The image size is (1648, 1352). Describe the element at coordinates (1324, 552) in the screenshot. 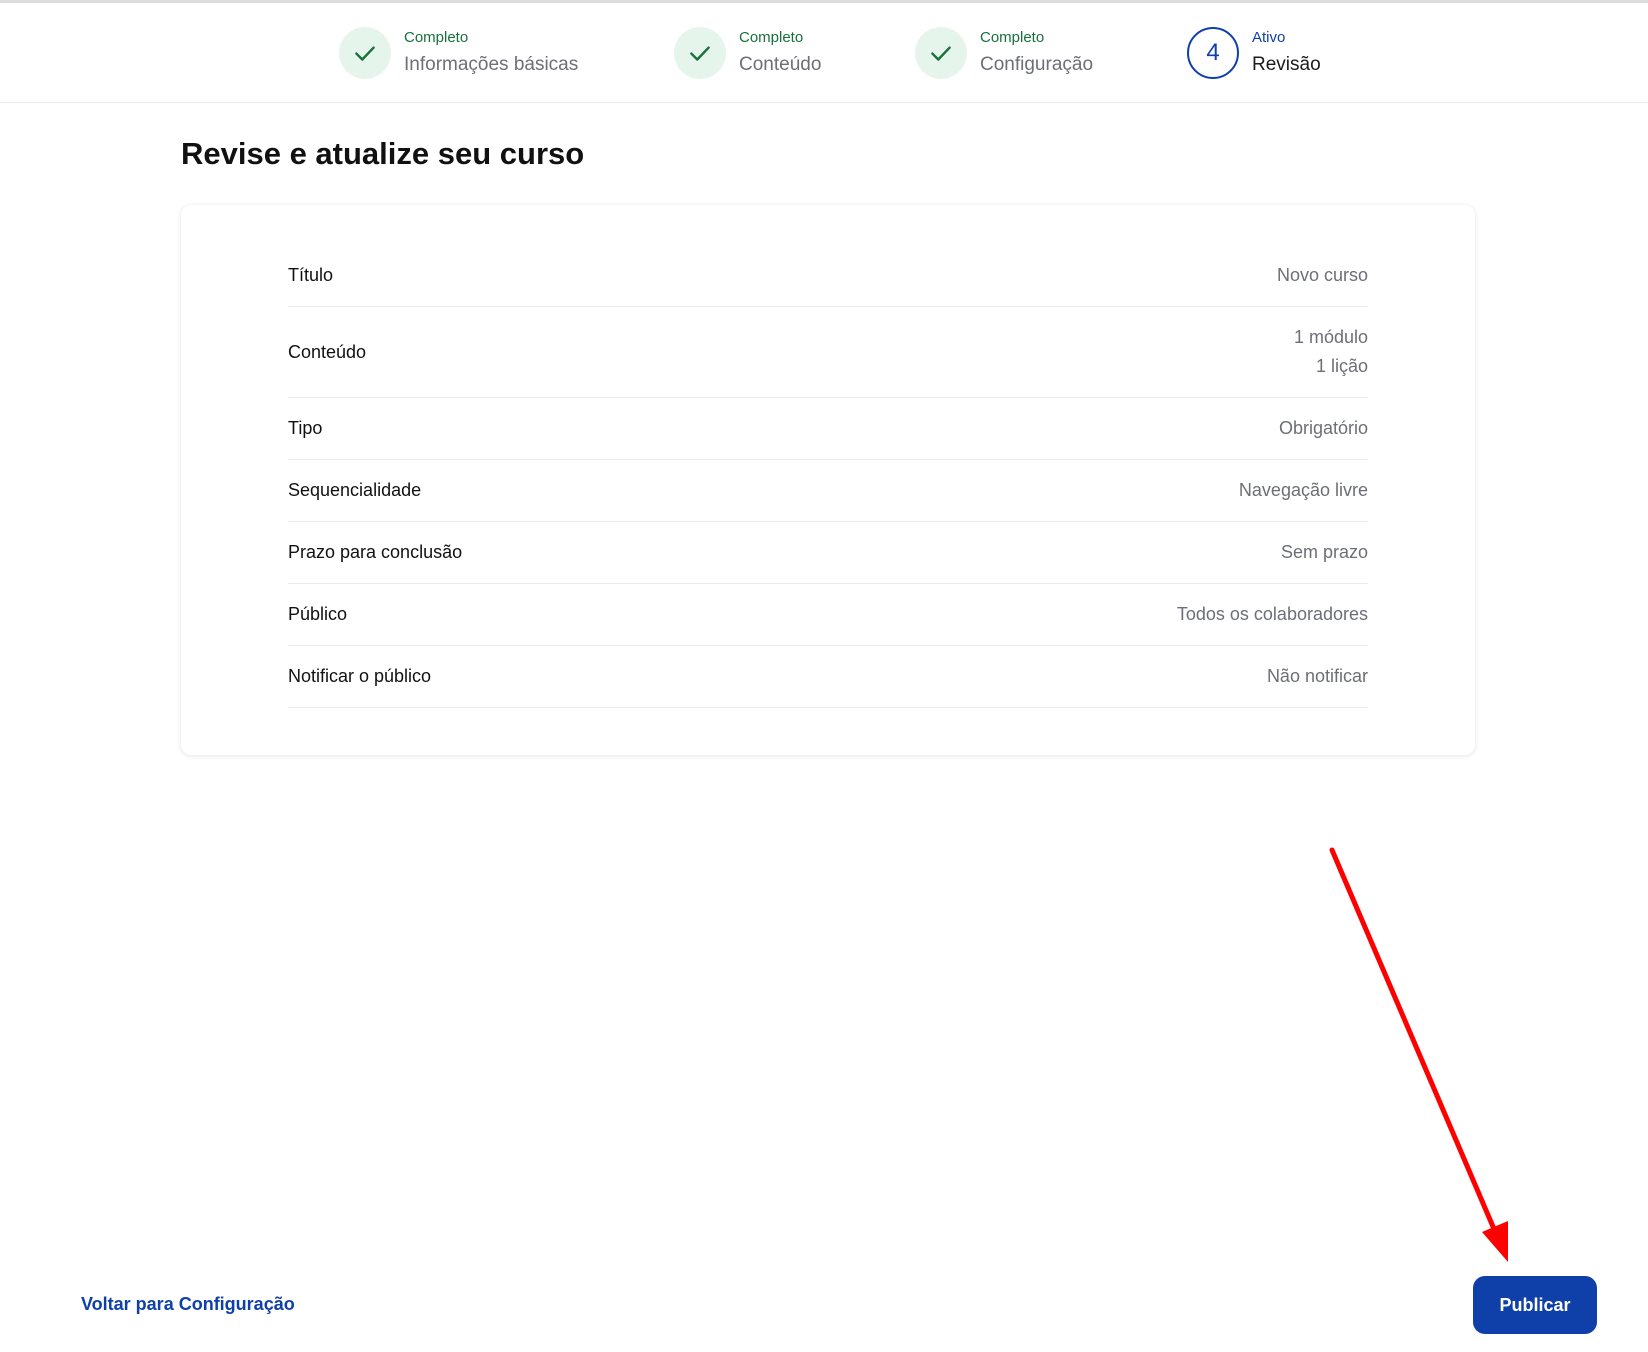

I see `summary-value: Sem prazo` at that location.